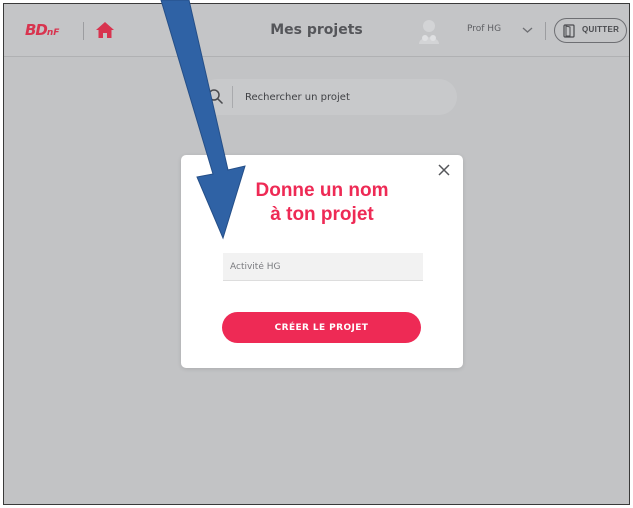 The image size is (633, 508). What do you see at coordinates (545, 31) in the screenshot?
I see `header-divider` at bounding box center [545, 31].